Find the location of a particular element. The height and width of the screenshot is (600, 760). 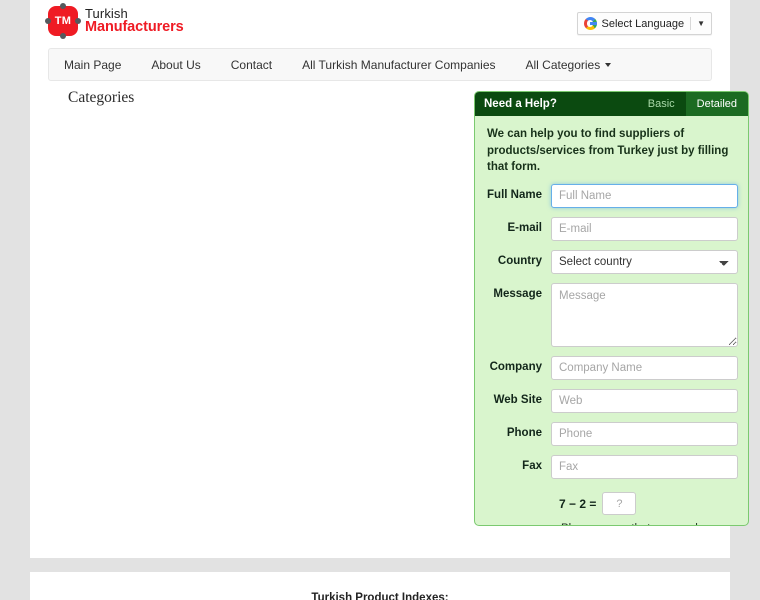

captcha-row: 7 − 2 = is located at coordinates (610, 504).